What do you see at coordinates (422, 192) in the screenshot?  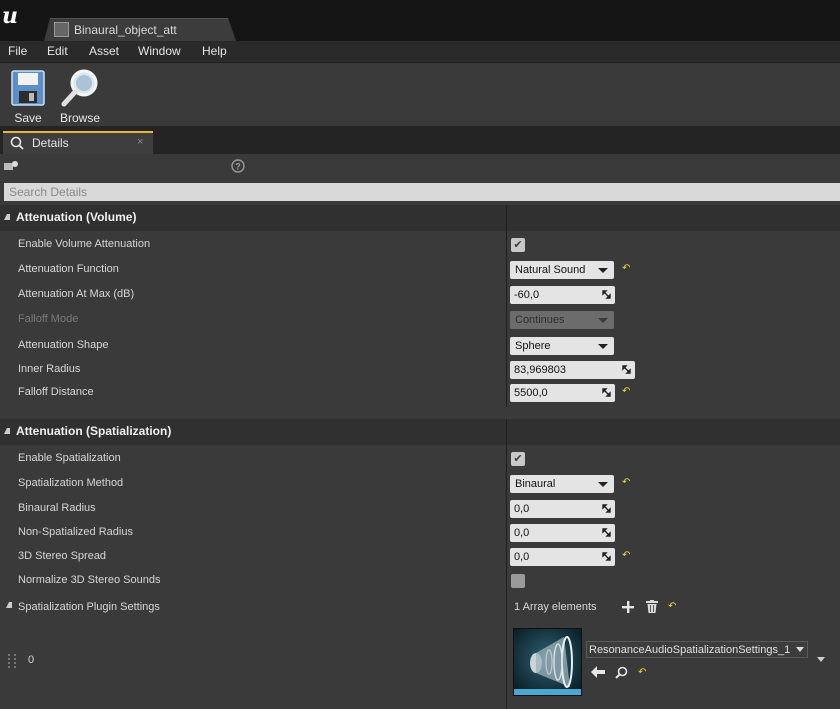 I see `search-details-input: Search Details` at bounding box center [422, 192].